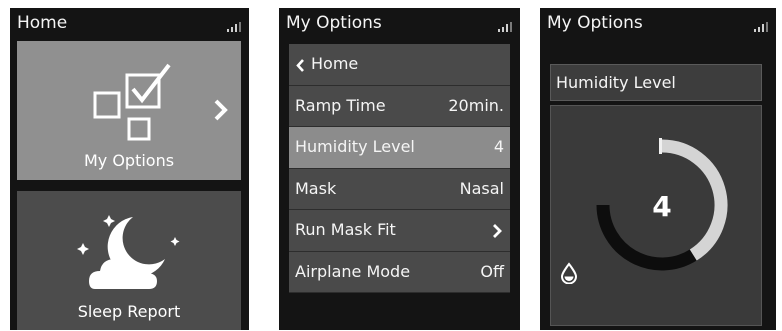 The width and height of the screenshot is (782, 331). What do you see at coordinates (569, 273) in the screenshot?
I see `water-drop-icon` at bounding box center [569, 273].